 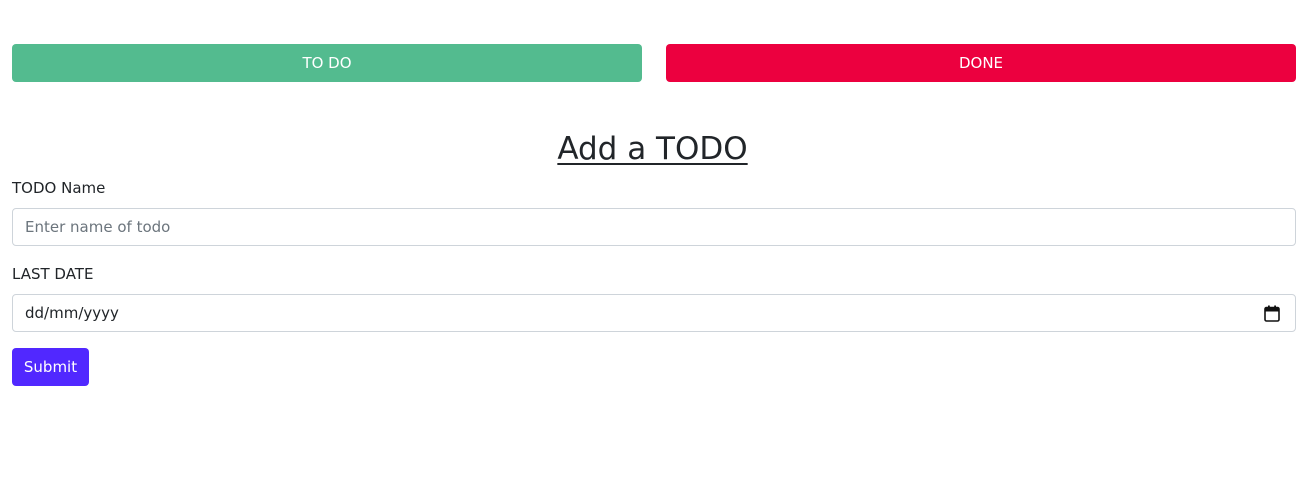 I want to click on calendar-icon, so click(x=1272, y=313).